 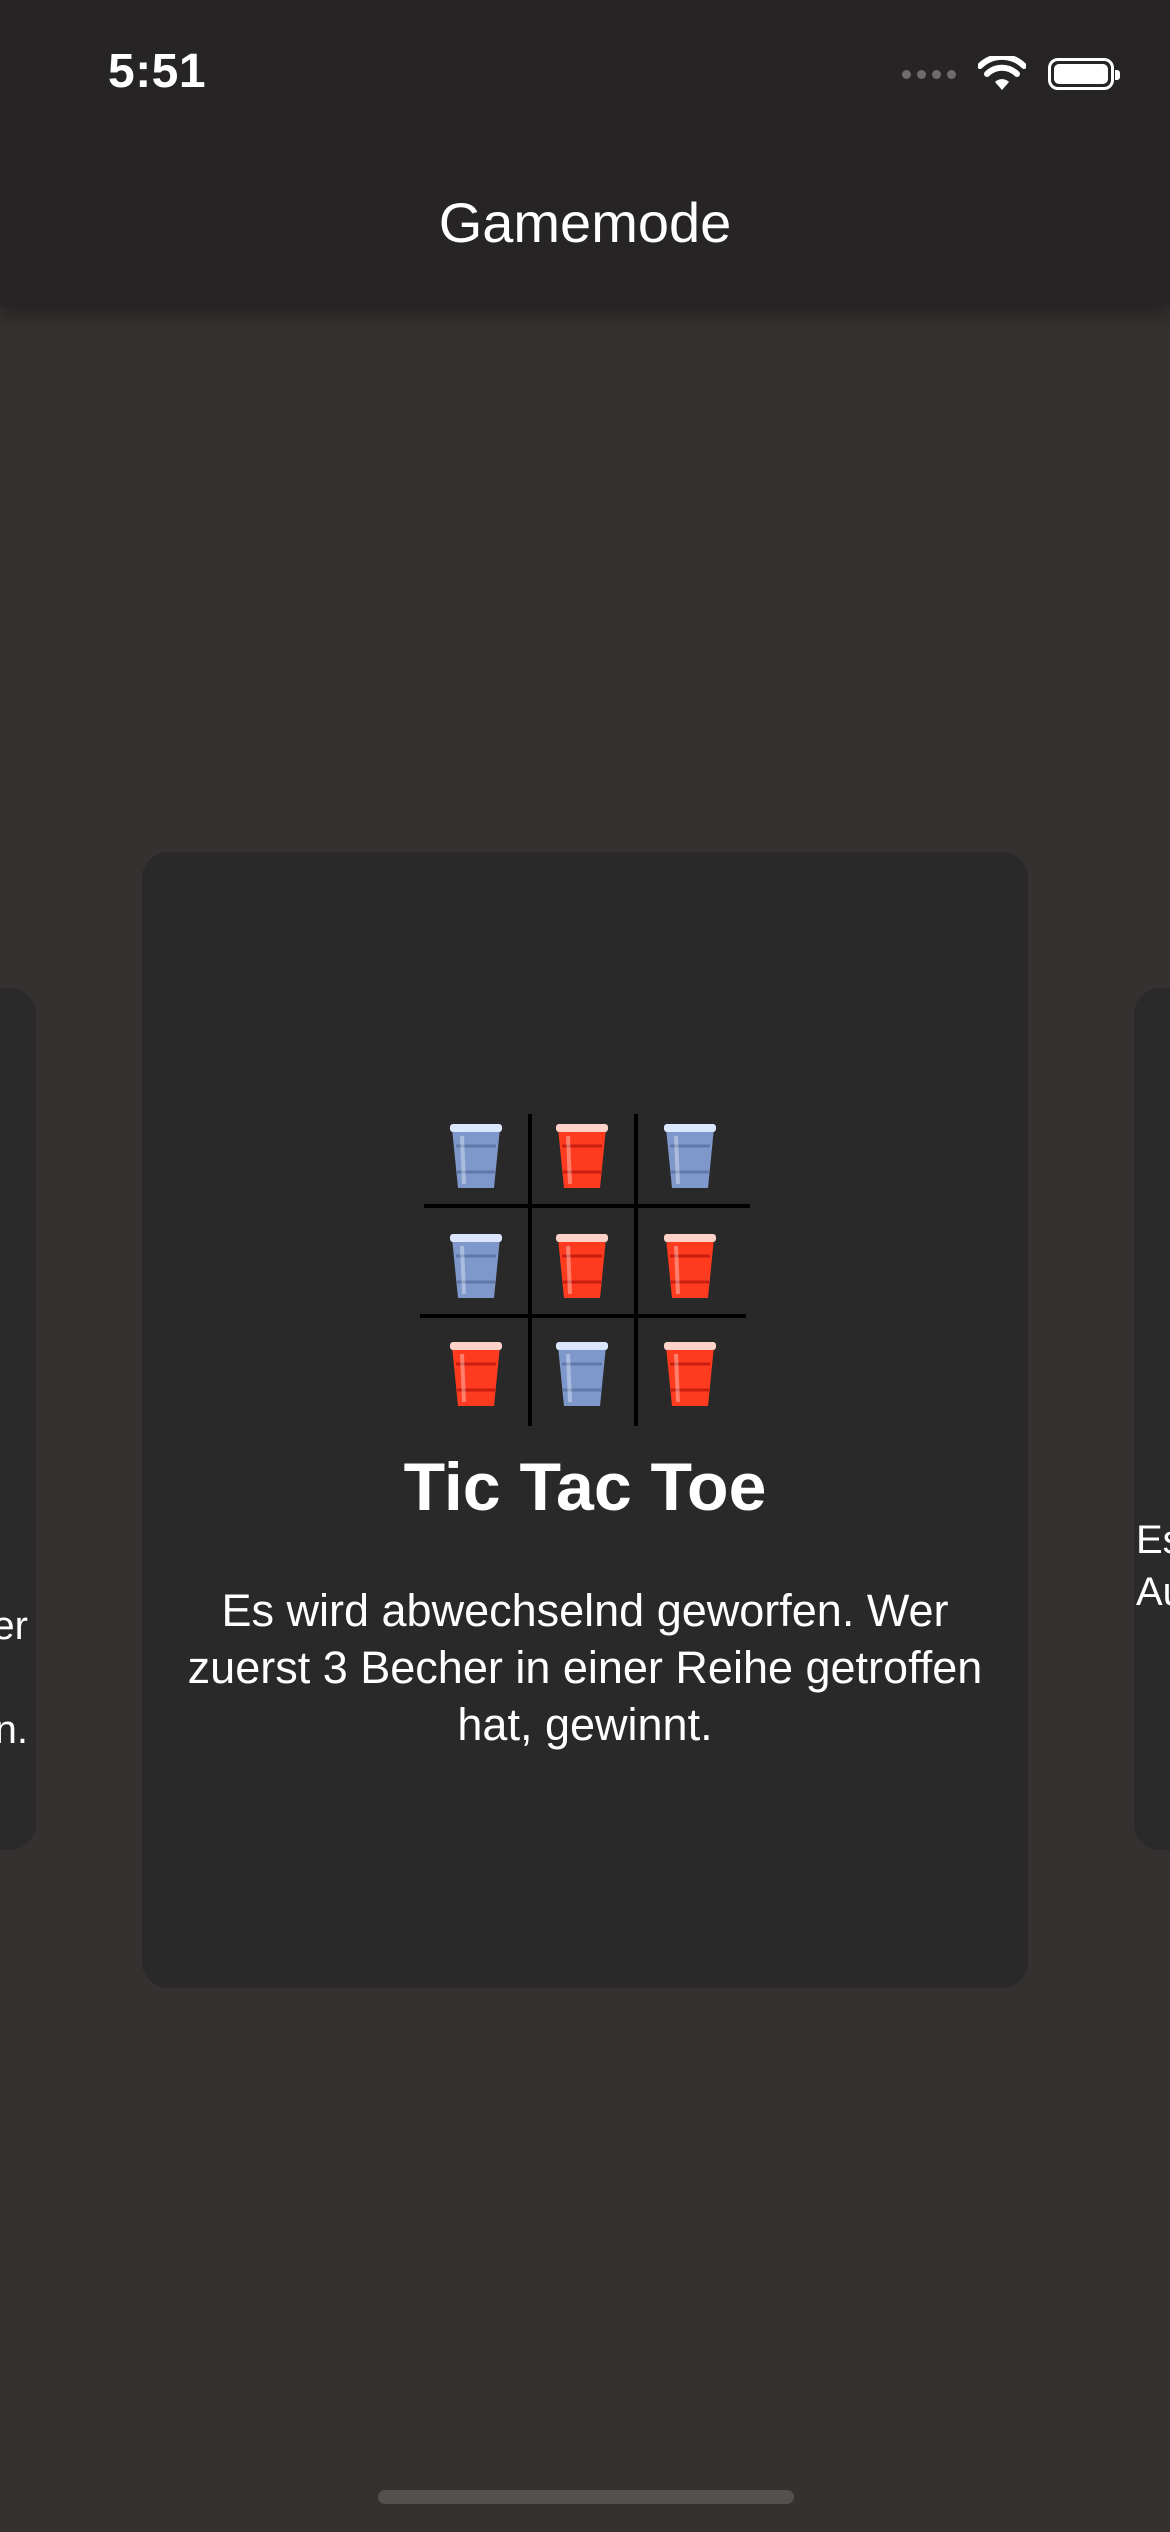 What do you see at coordinates (18, 1419) in the screenshot?
I see `previous-gamemode-card: er n.` at bounding box center [18, 1419].